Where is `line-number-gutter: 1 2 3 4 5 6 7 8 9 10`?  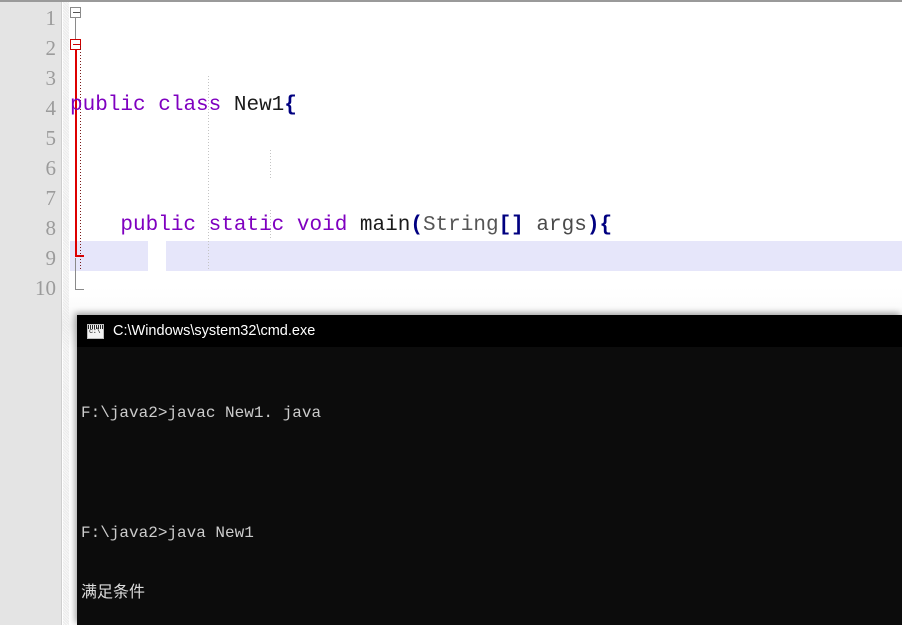
line-number-gutter: 1 2 3 4 5 6 7 8 9 10 is located at coordinates (31, 313).